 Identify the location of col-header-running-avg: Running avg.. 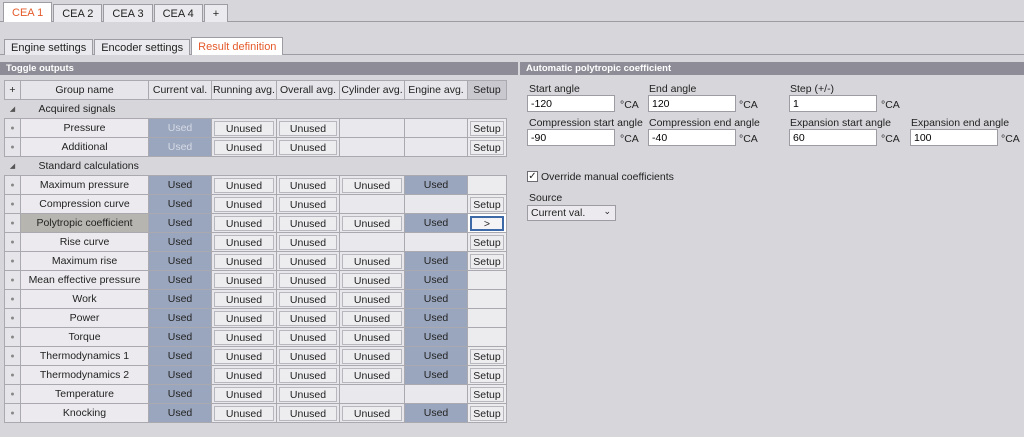
(244, 90).